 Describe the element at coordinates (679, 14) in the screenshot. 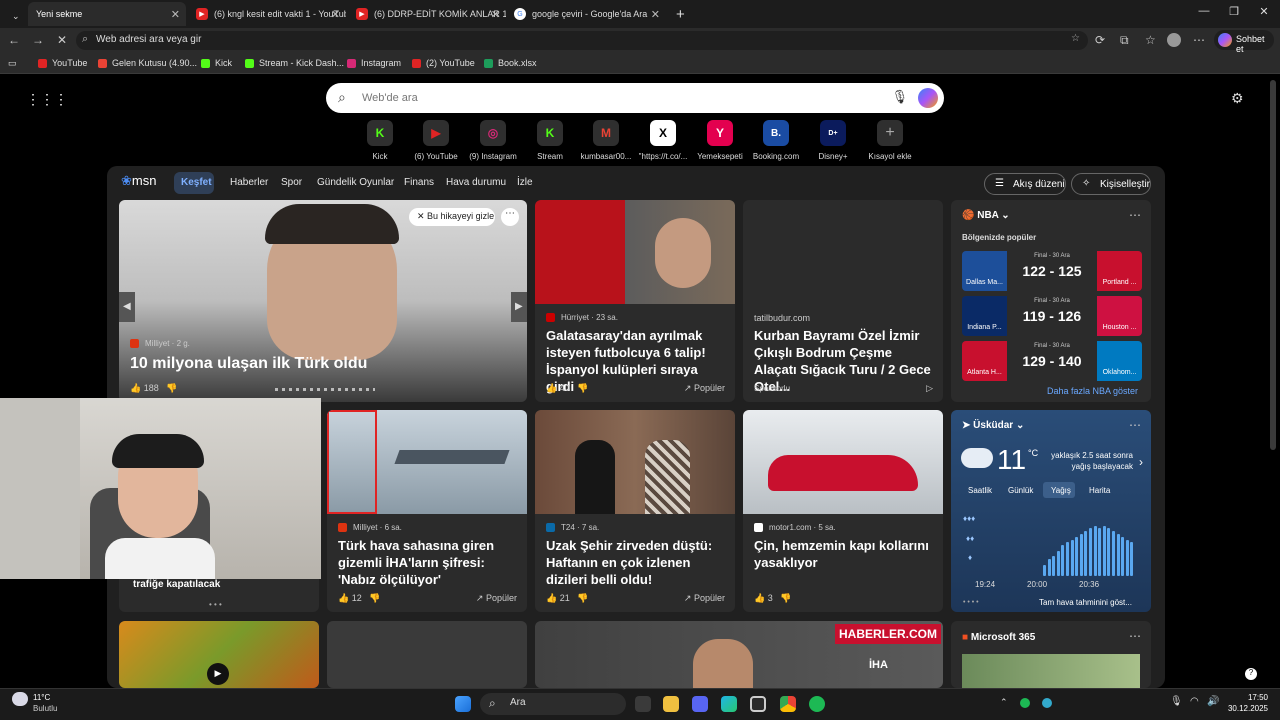

I see `new-tab-button: +` at that location.